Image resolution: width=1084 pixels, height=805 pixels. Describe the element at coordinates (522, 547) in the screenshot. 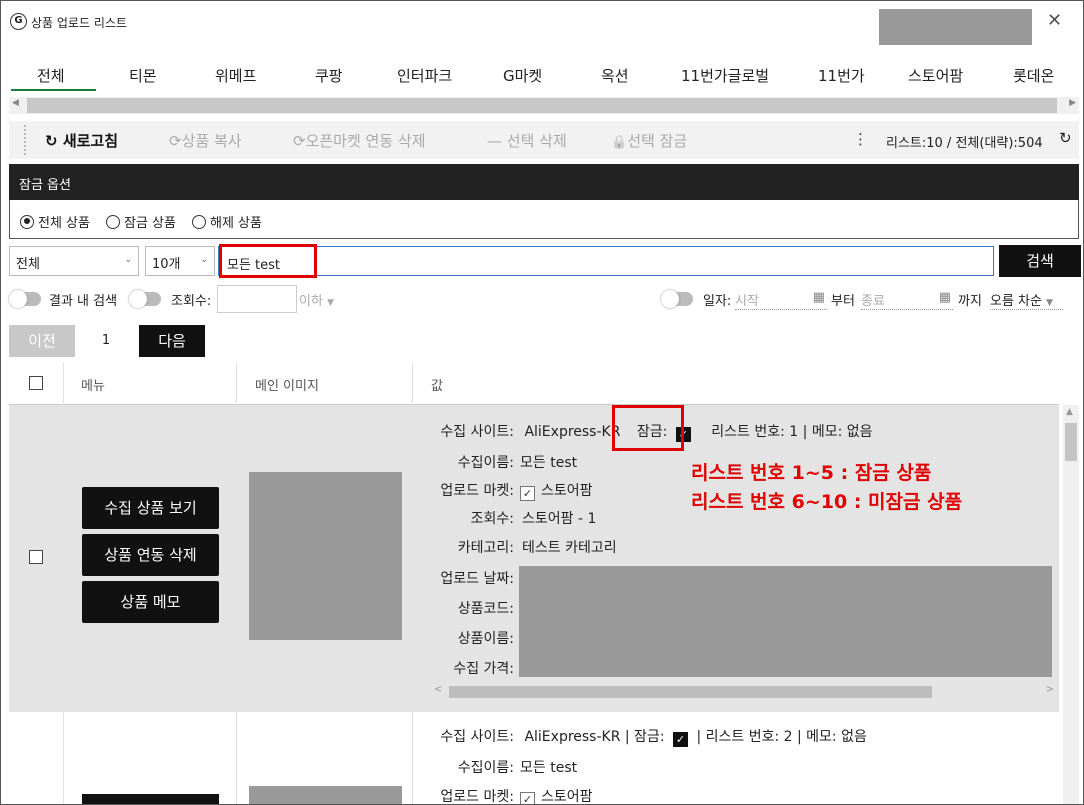

I see `category-field: 카테고리: 테스트 카테고리` at that location.